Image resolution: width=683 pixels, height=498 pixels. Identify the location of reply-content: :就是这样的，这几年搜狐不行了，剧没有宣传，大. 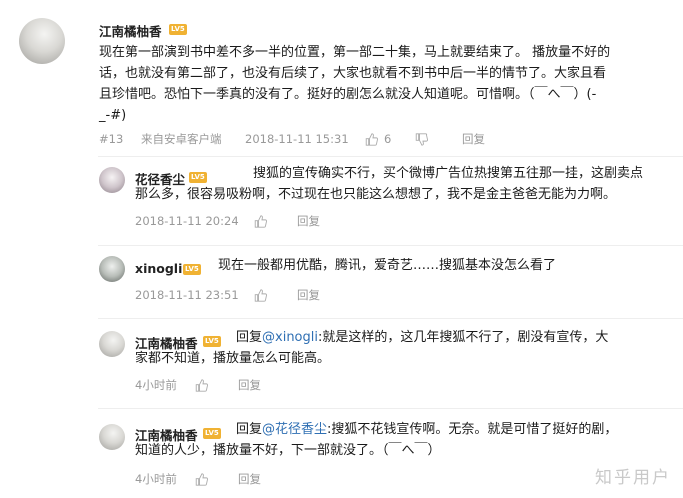
(463, 337).